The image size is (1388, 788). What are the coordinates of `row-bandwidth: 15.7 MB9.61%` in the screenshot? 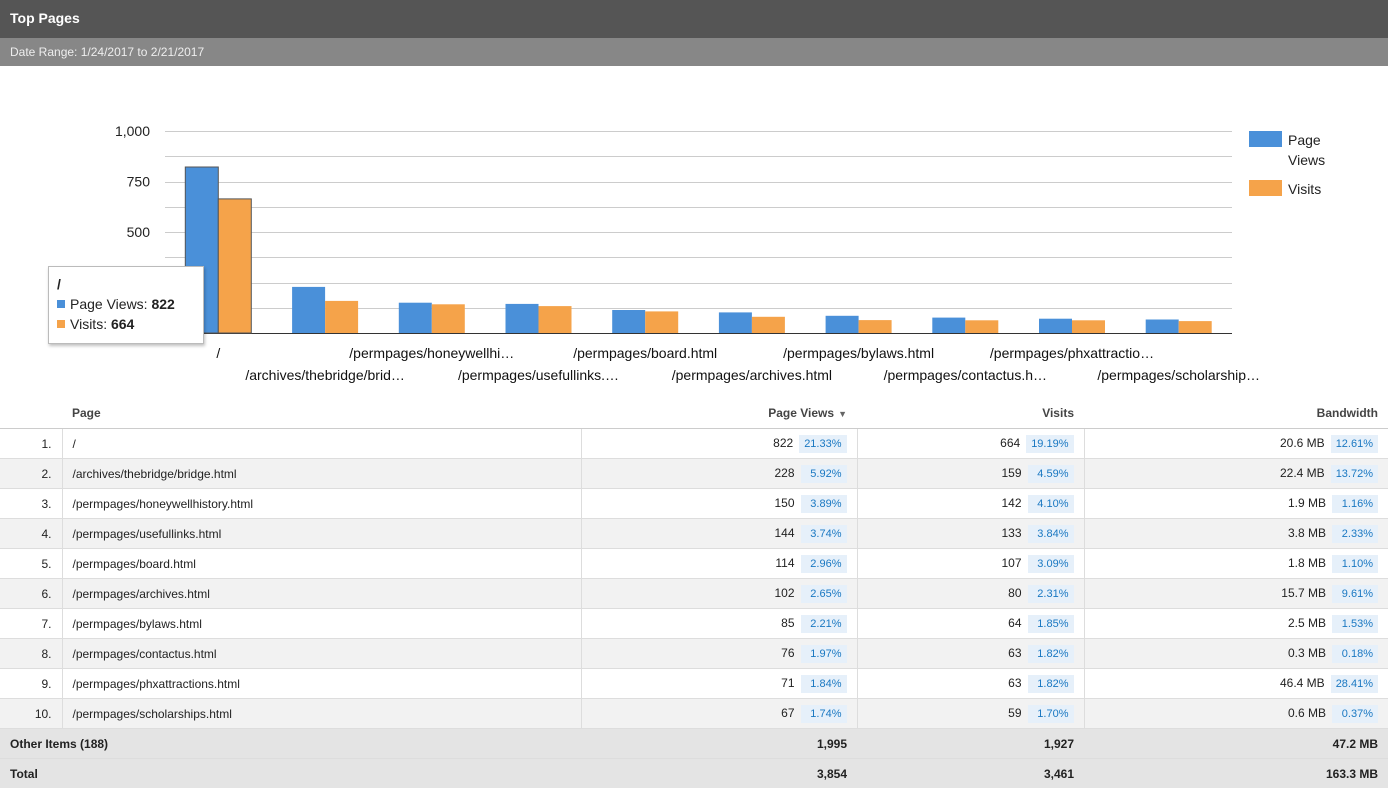 It's located at (1236, 594).